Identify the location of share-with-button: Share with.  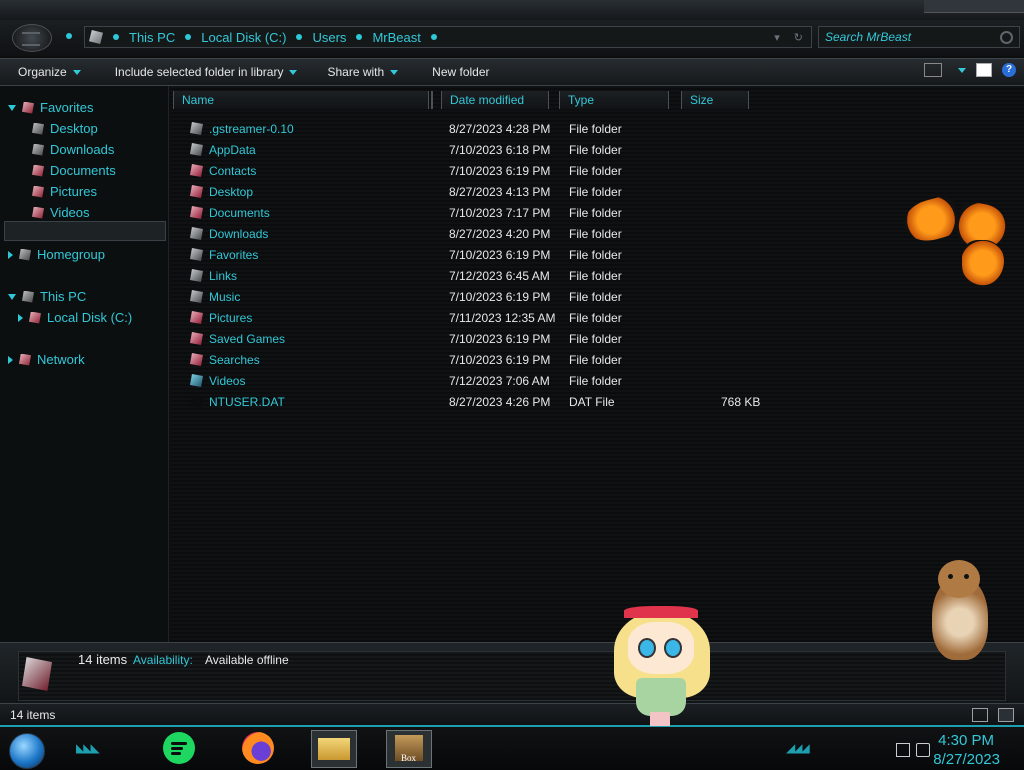
(363, 72).